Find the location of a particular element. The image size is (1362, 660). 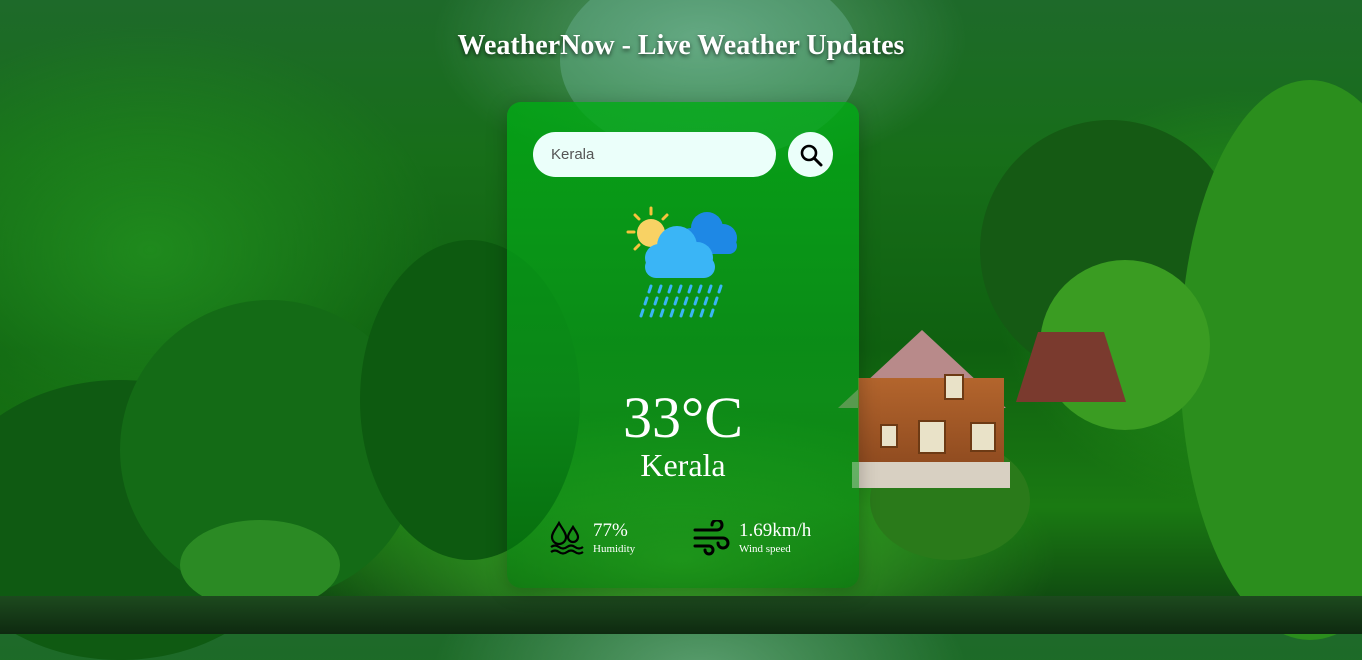

temperature: 33°C is located at coordinates (683, 417).